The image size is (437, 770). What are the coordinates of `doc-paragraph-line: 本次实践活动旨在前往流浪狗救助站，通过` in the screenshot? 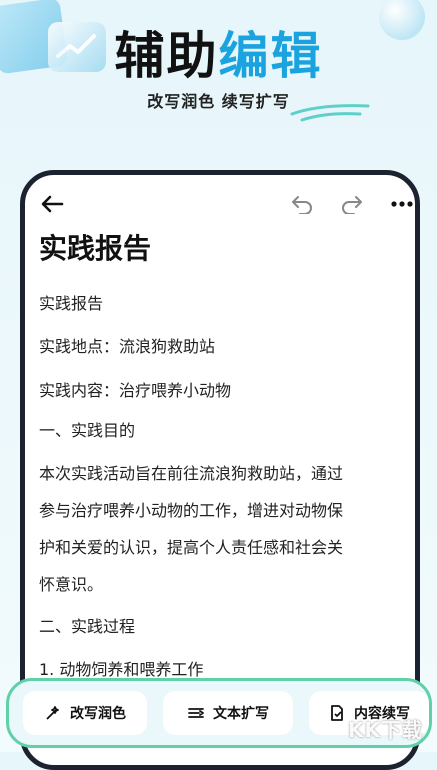 It's located at (191, 473).